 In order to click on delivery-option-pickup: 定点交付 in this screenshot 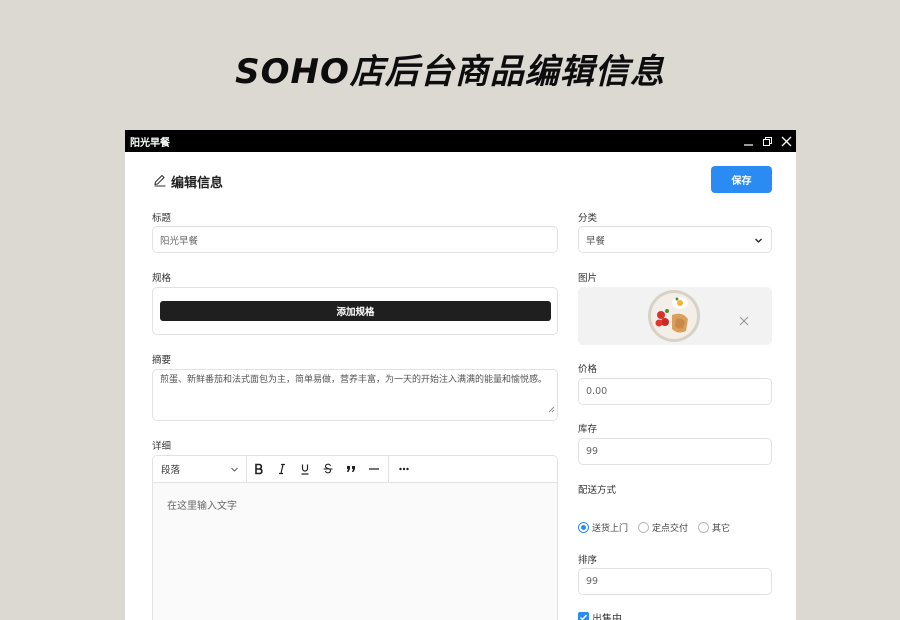, I will do `click(663, 527)`.